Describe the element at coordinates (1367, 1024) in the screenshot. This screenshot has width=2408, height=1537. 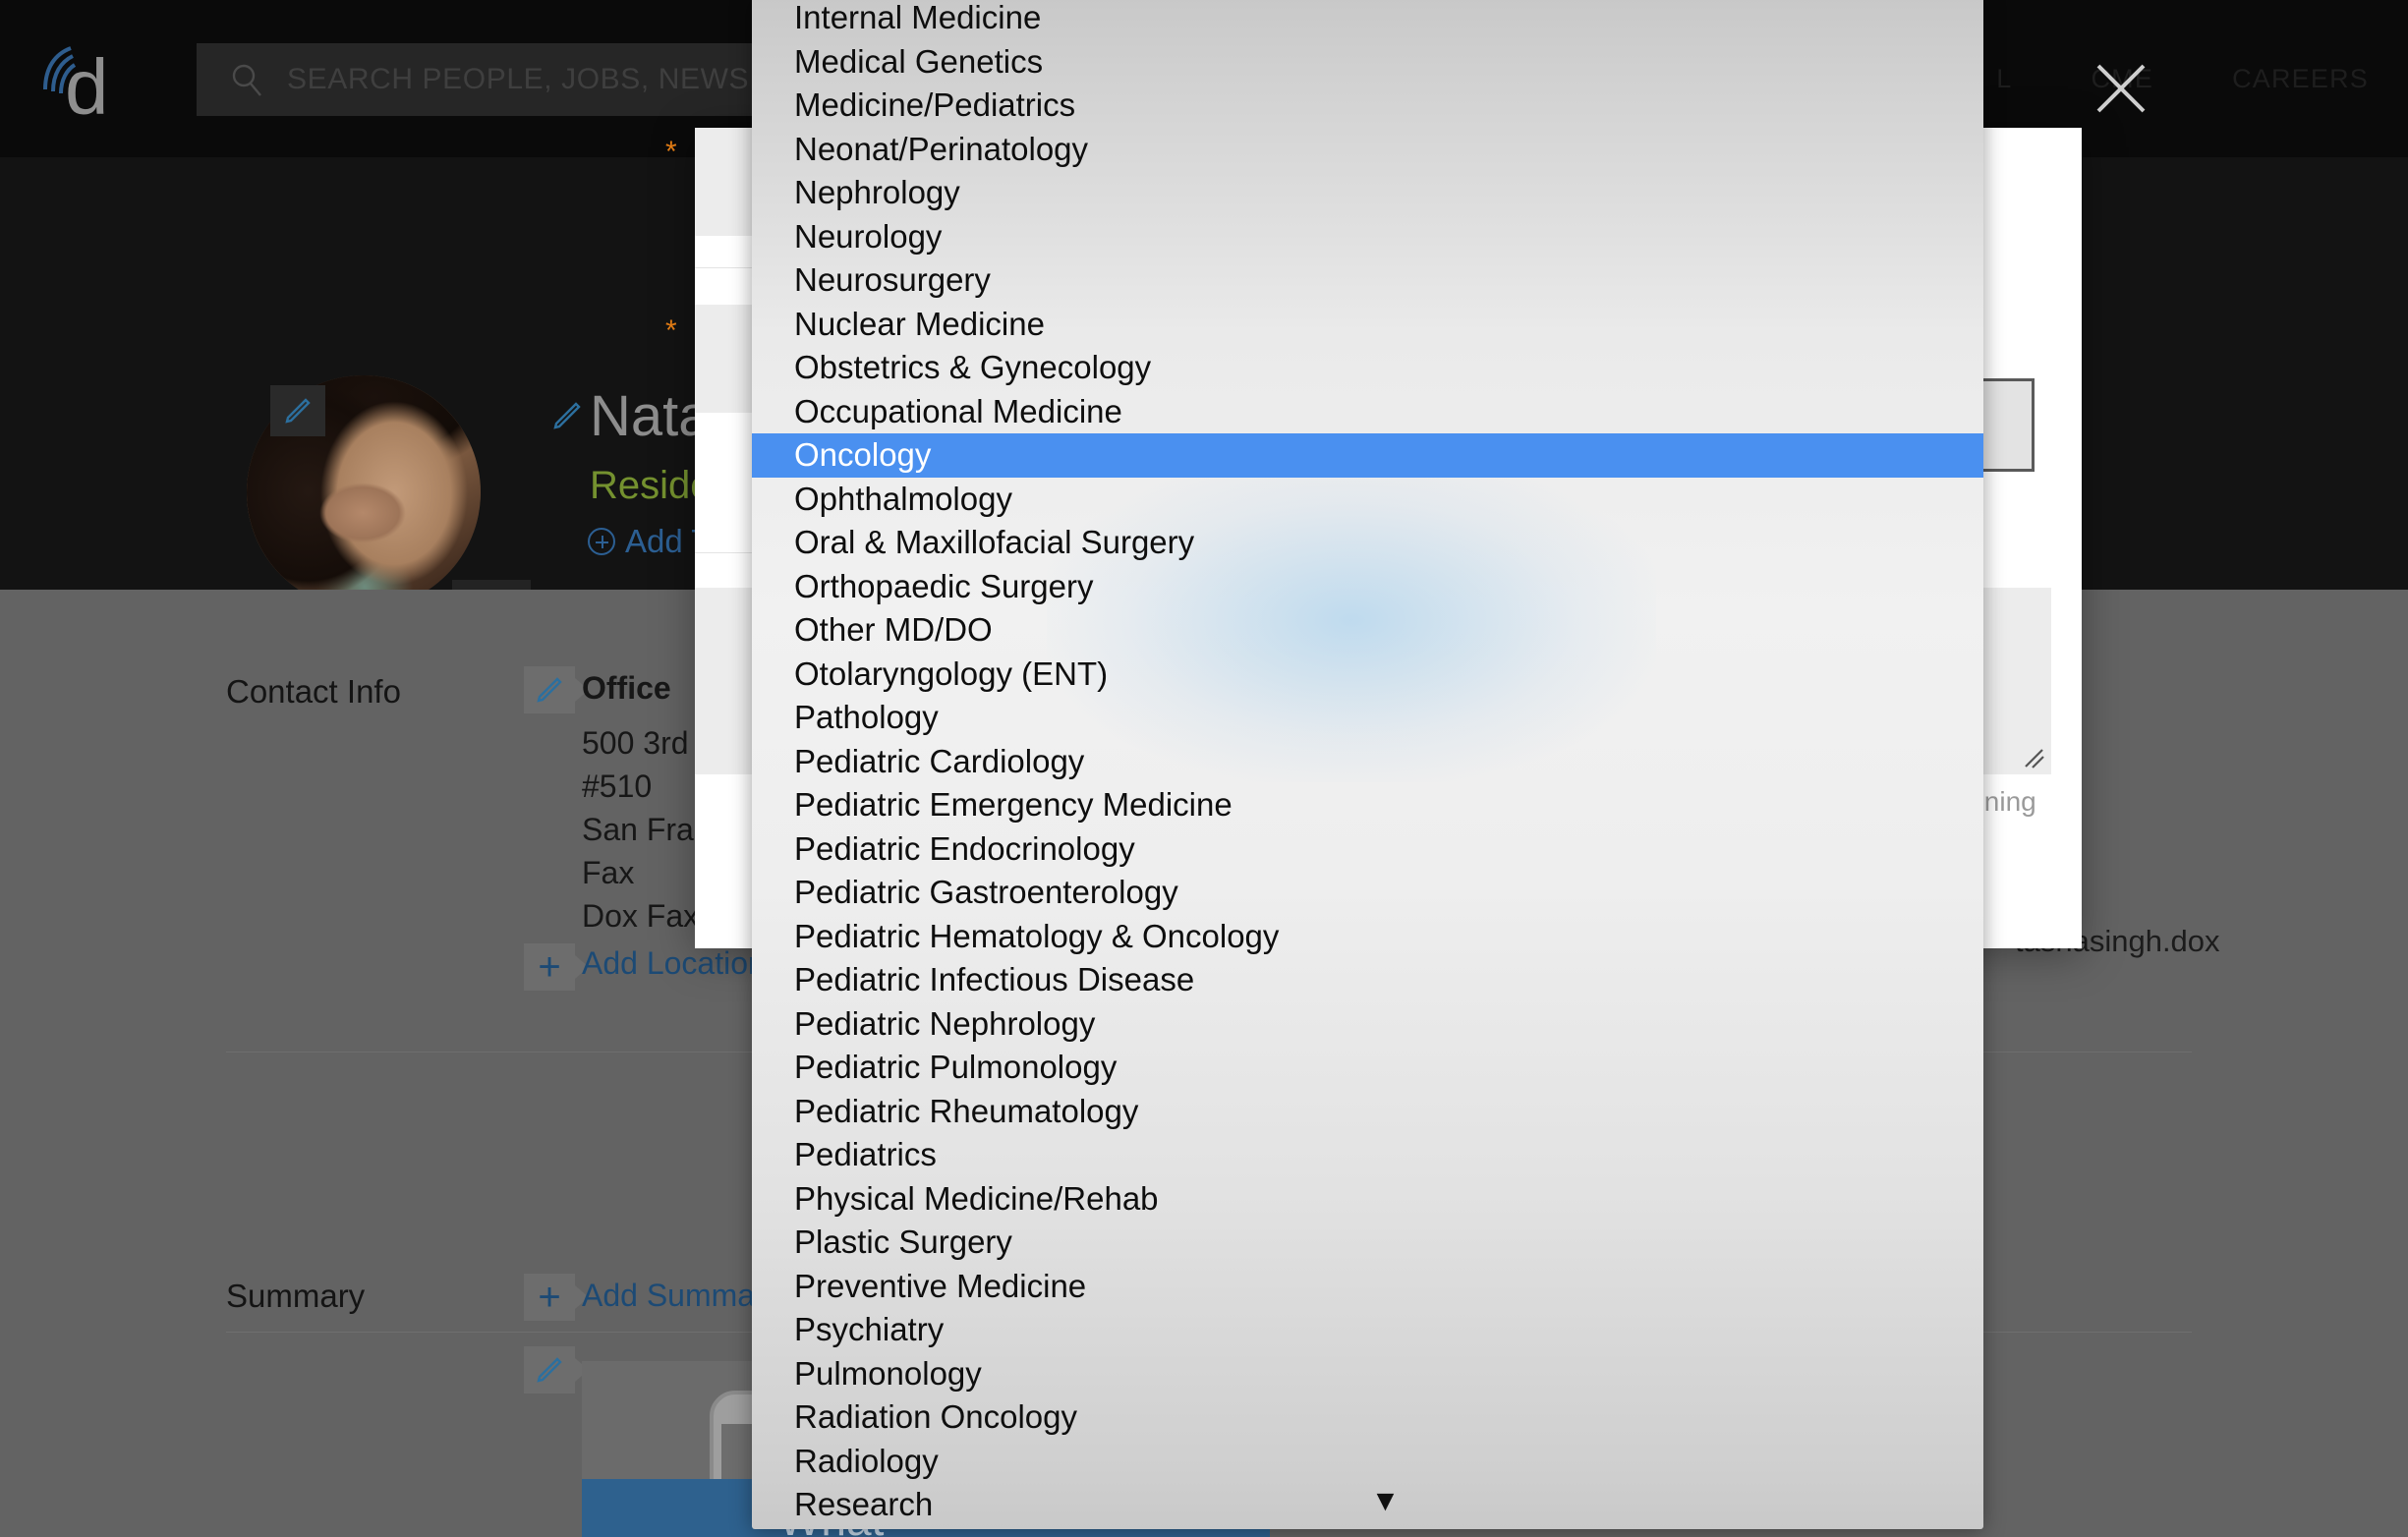
I see `dropdown-option: Pediatric Nephrology` at that location.